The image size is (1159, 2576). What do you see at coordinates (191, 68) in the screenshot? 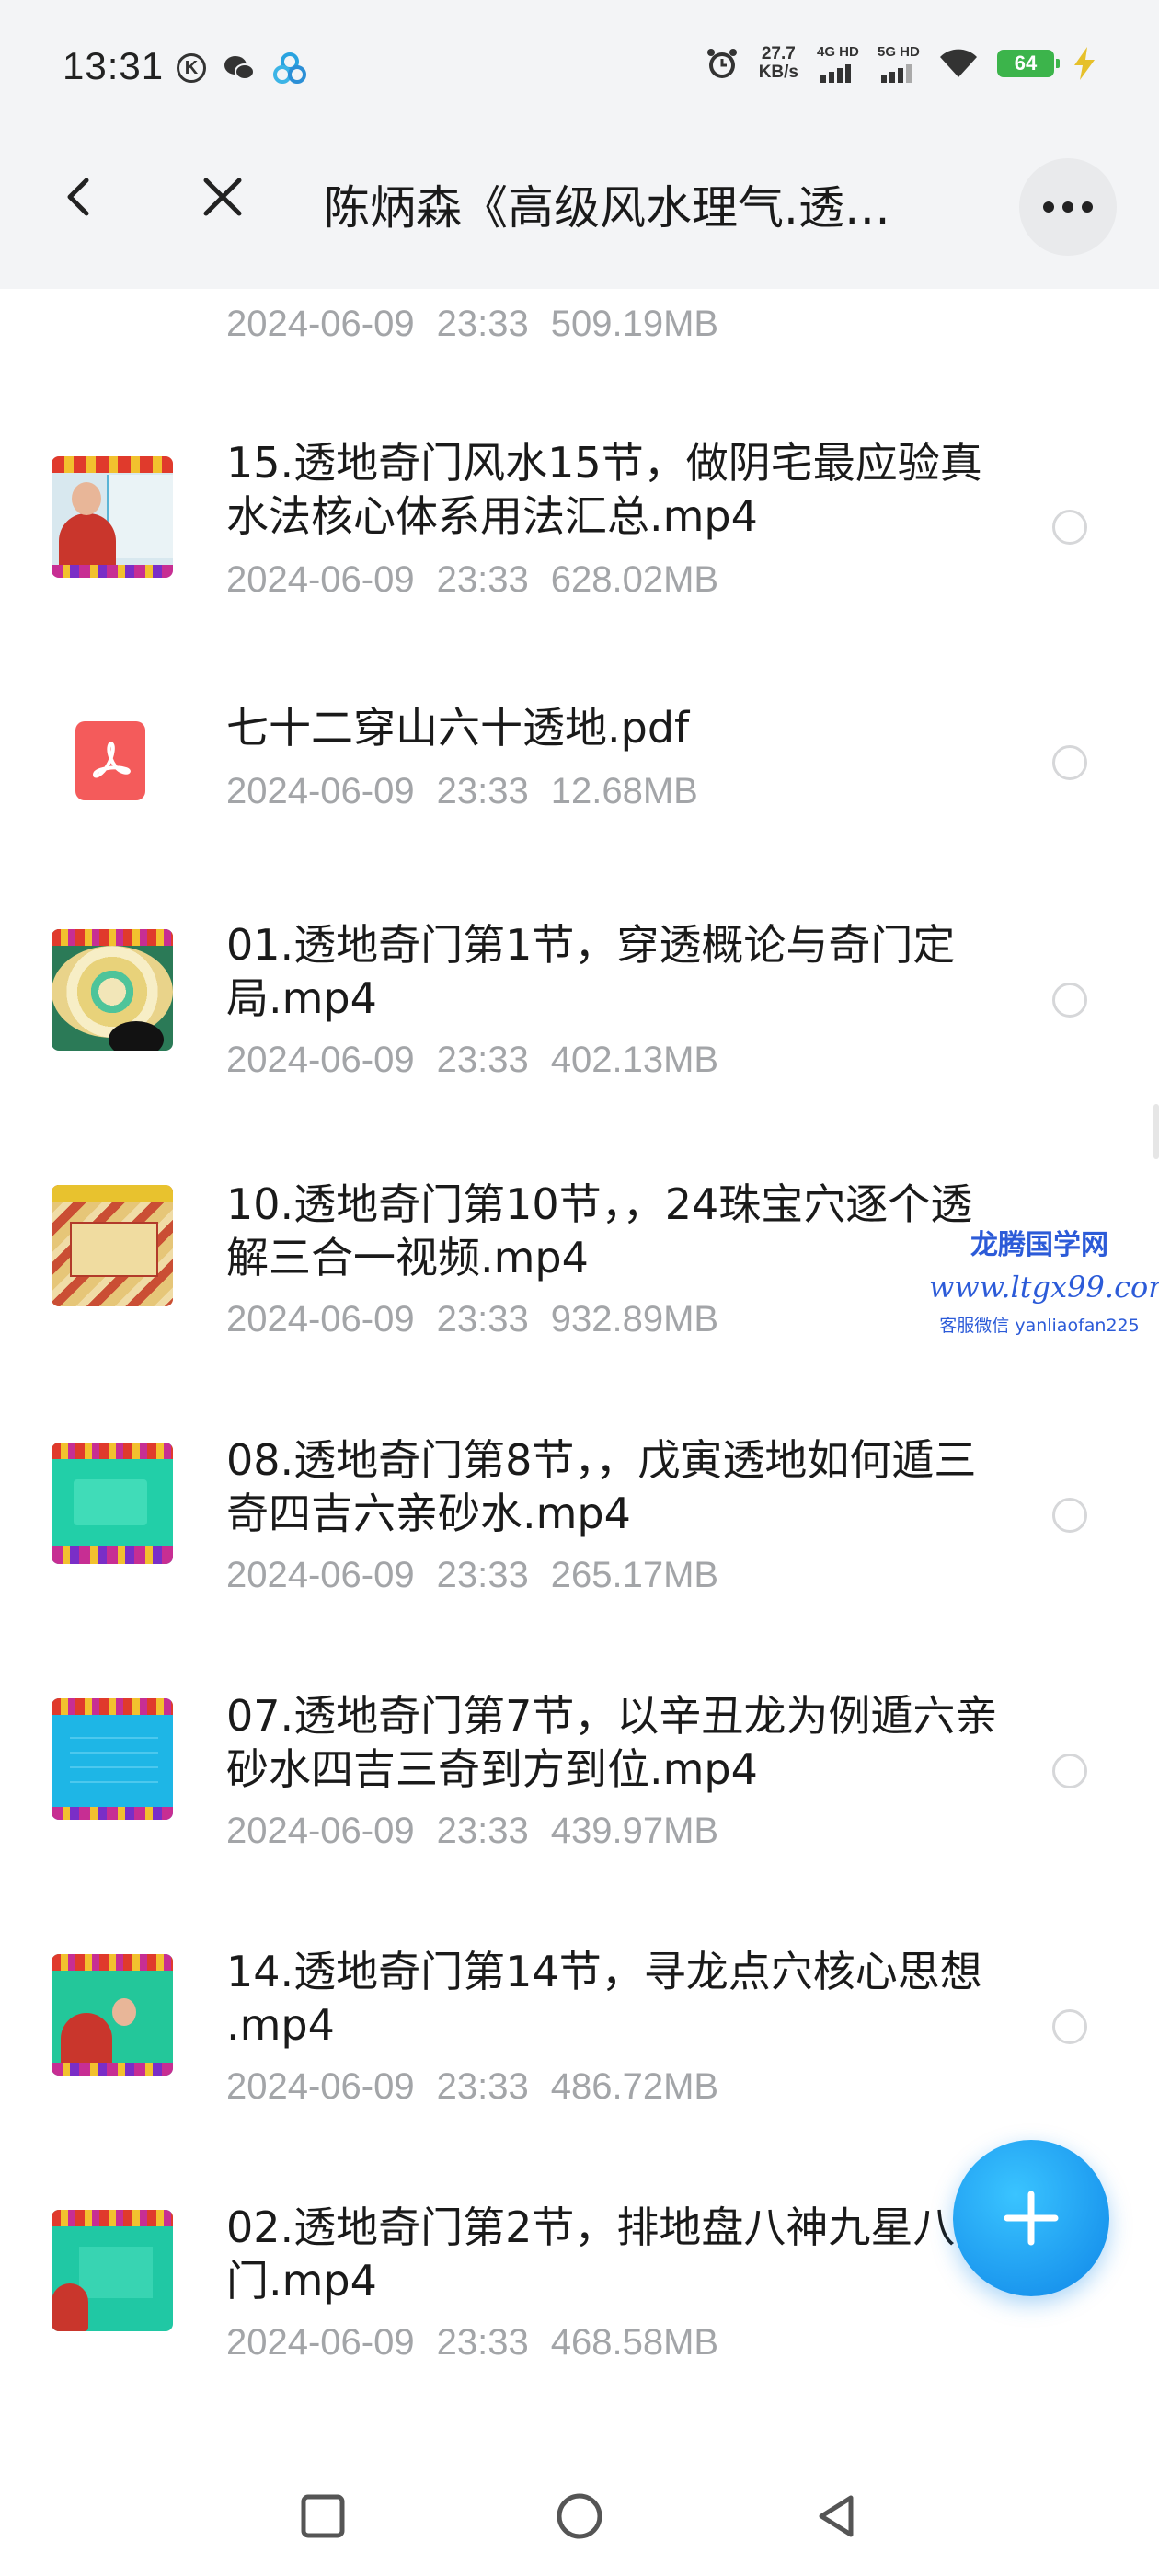
I see `k-app-icon: K` at bounding box center [191, 68].